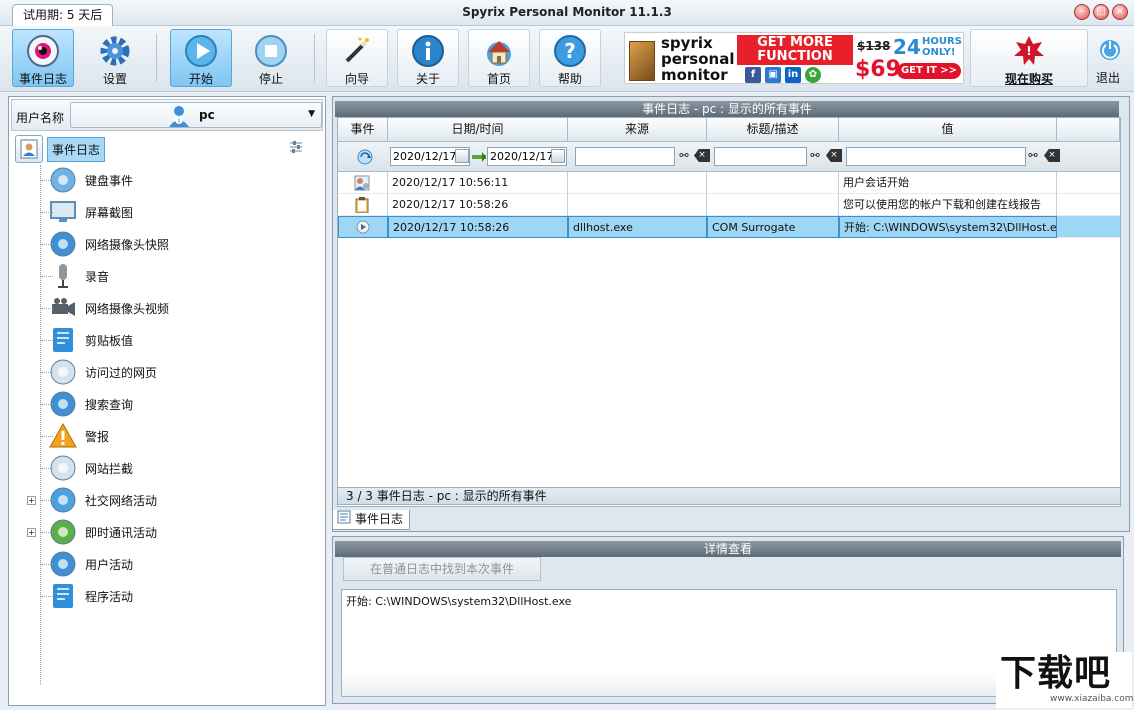 Image resolution: width=1134 pixels, height=710 pixels. What do you see at coordinates (344, 520) in the screenshot?
I see `journal-small-icon` at bounding box center [344, 520].